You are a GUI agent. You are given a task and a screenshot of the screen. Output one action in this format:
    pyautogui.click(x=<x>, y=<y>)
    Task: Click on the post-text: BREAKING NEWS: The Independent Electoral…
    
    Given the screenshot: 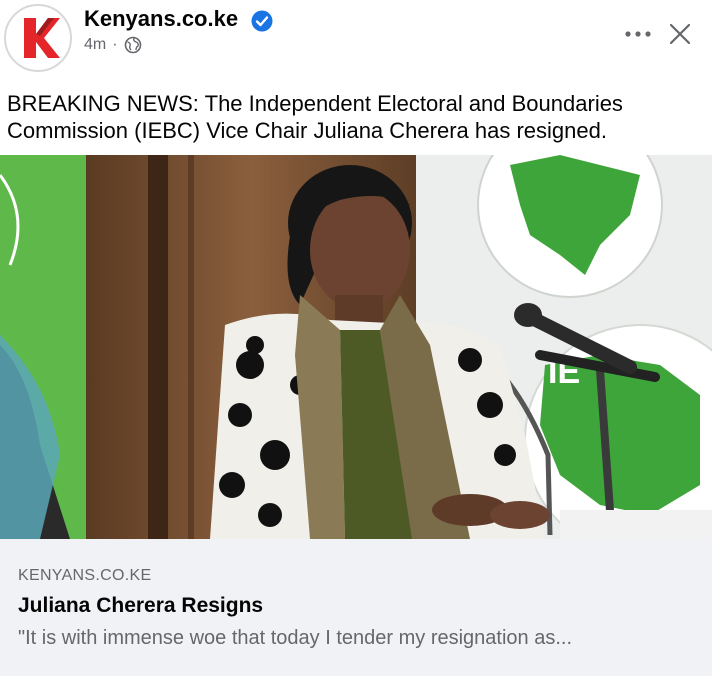 What is the action you would take?
    pyautogui.click(x=315, y=117)
    